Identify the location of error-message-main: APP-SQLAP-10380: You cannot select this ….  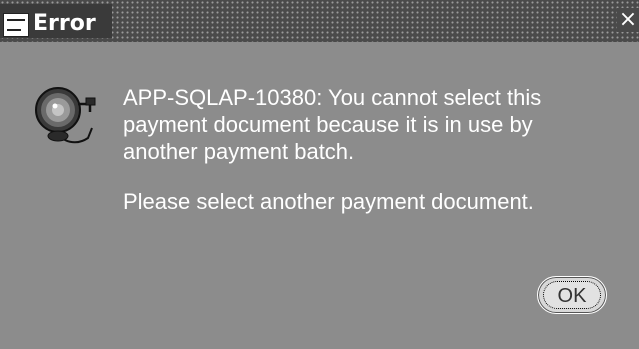
(332, 124).